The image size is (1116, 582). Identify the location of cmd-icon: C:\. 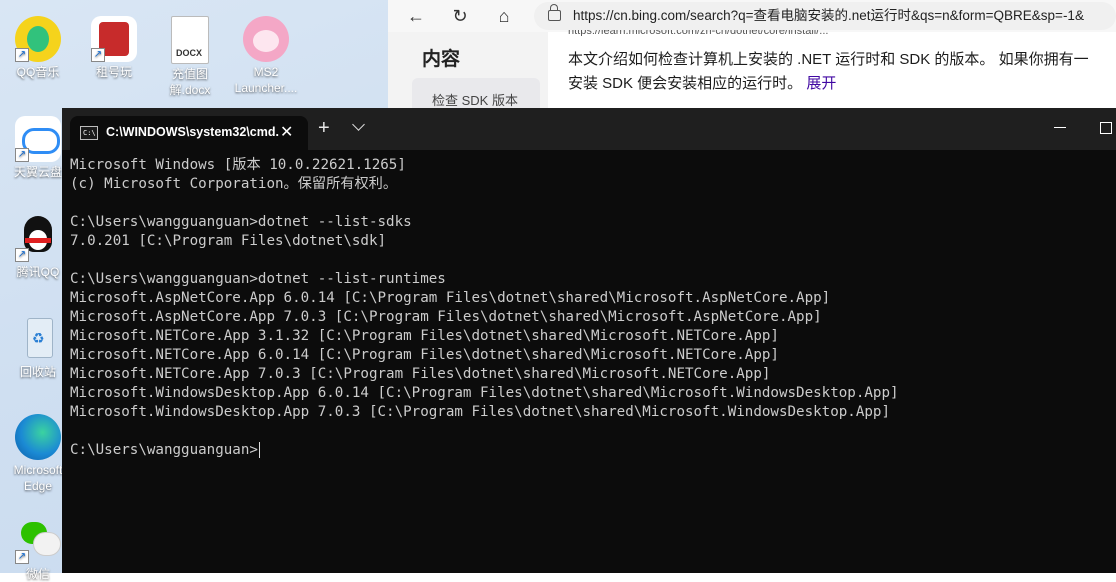
(89, 133).